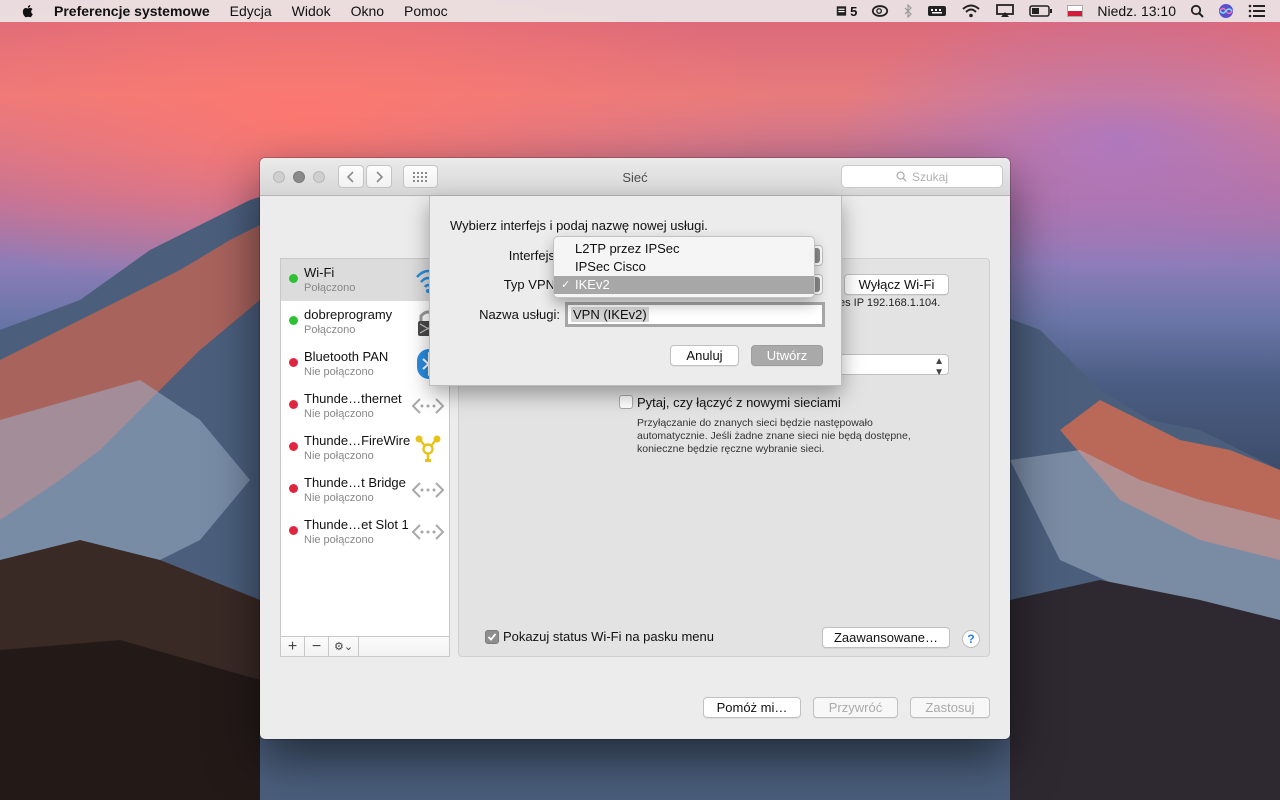  I want to click on menu-help: Pomoc, so click(426, 11).